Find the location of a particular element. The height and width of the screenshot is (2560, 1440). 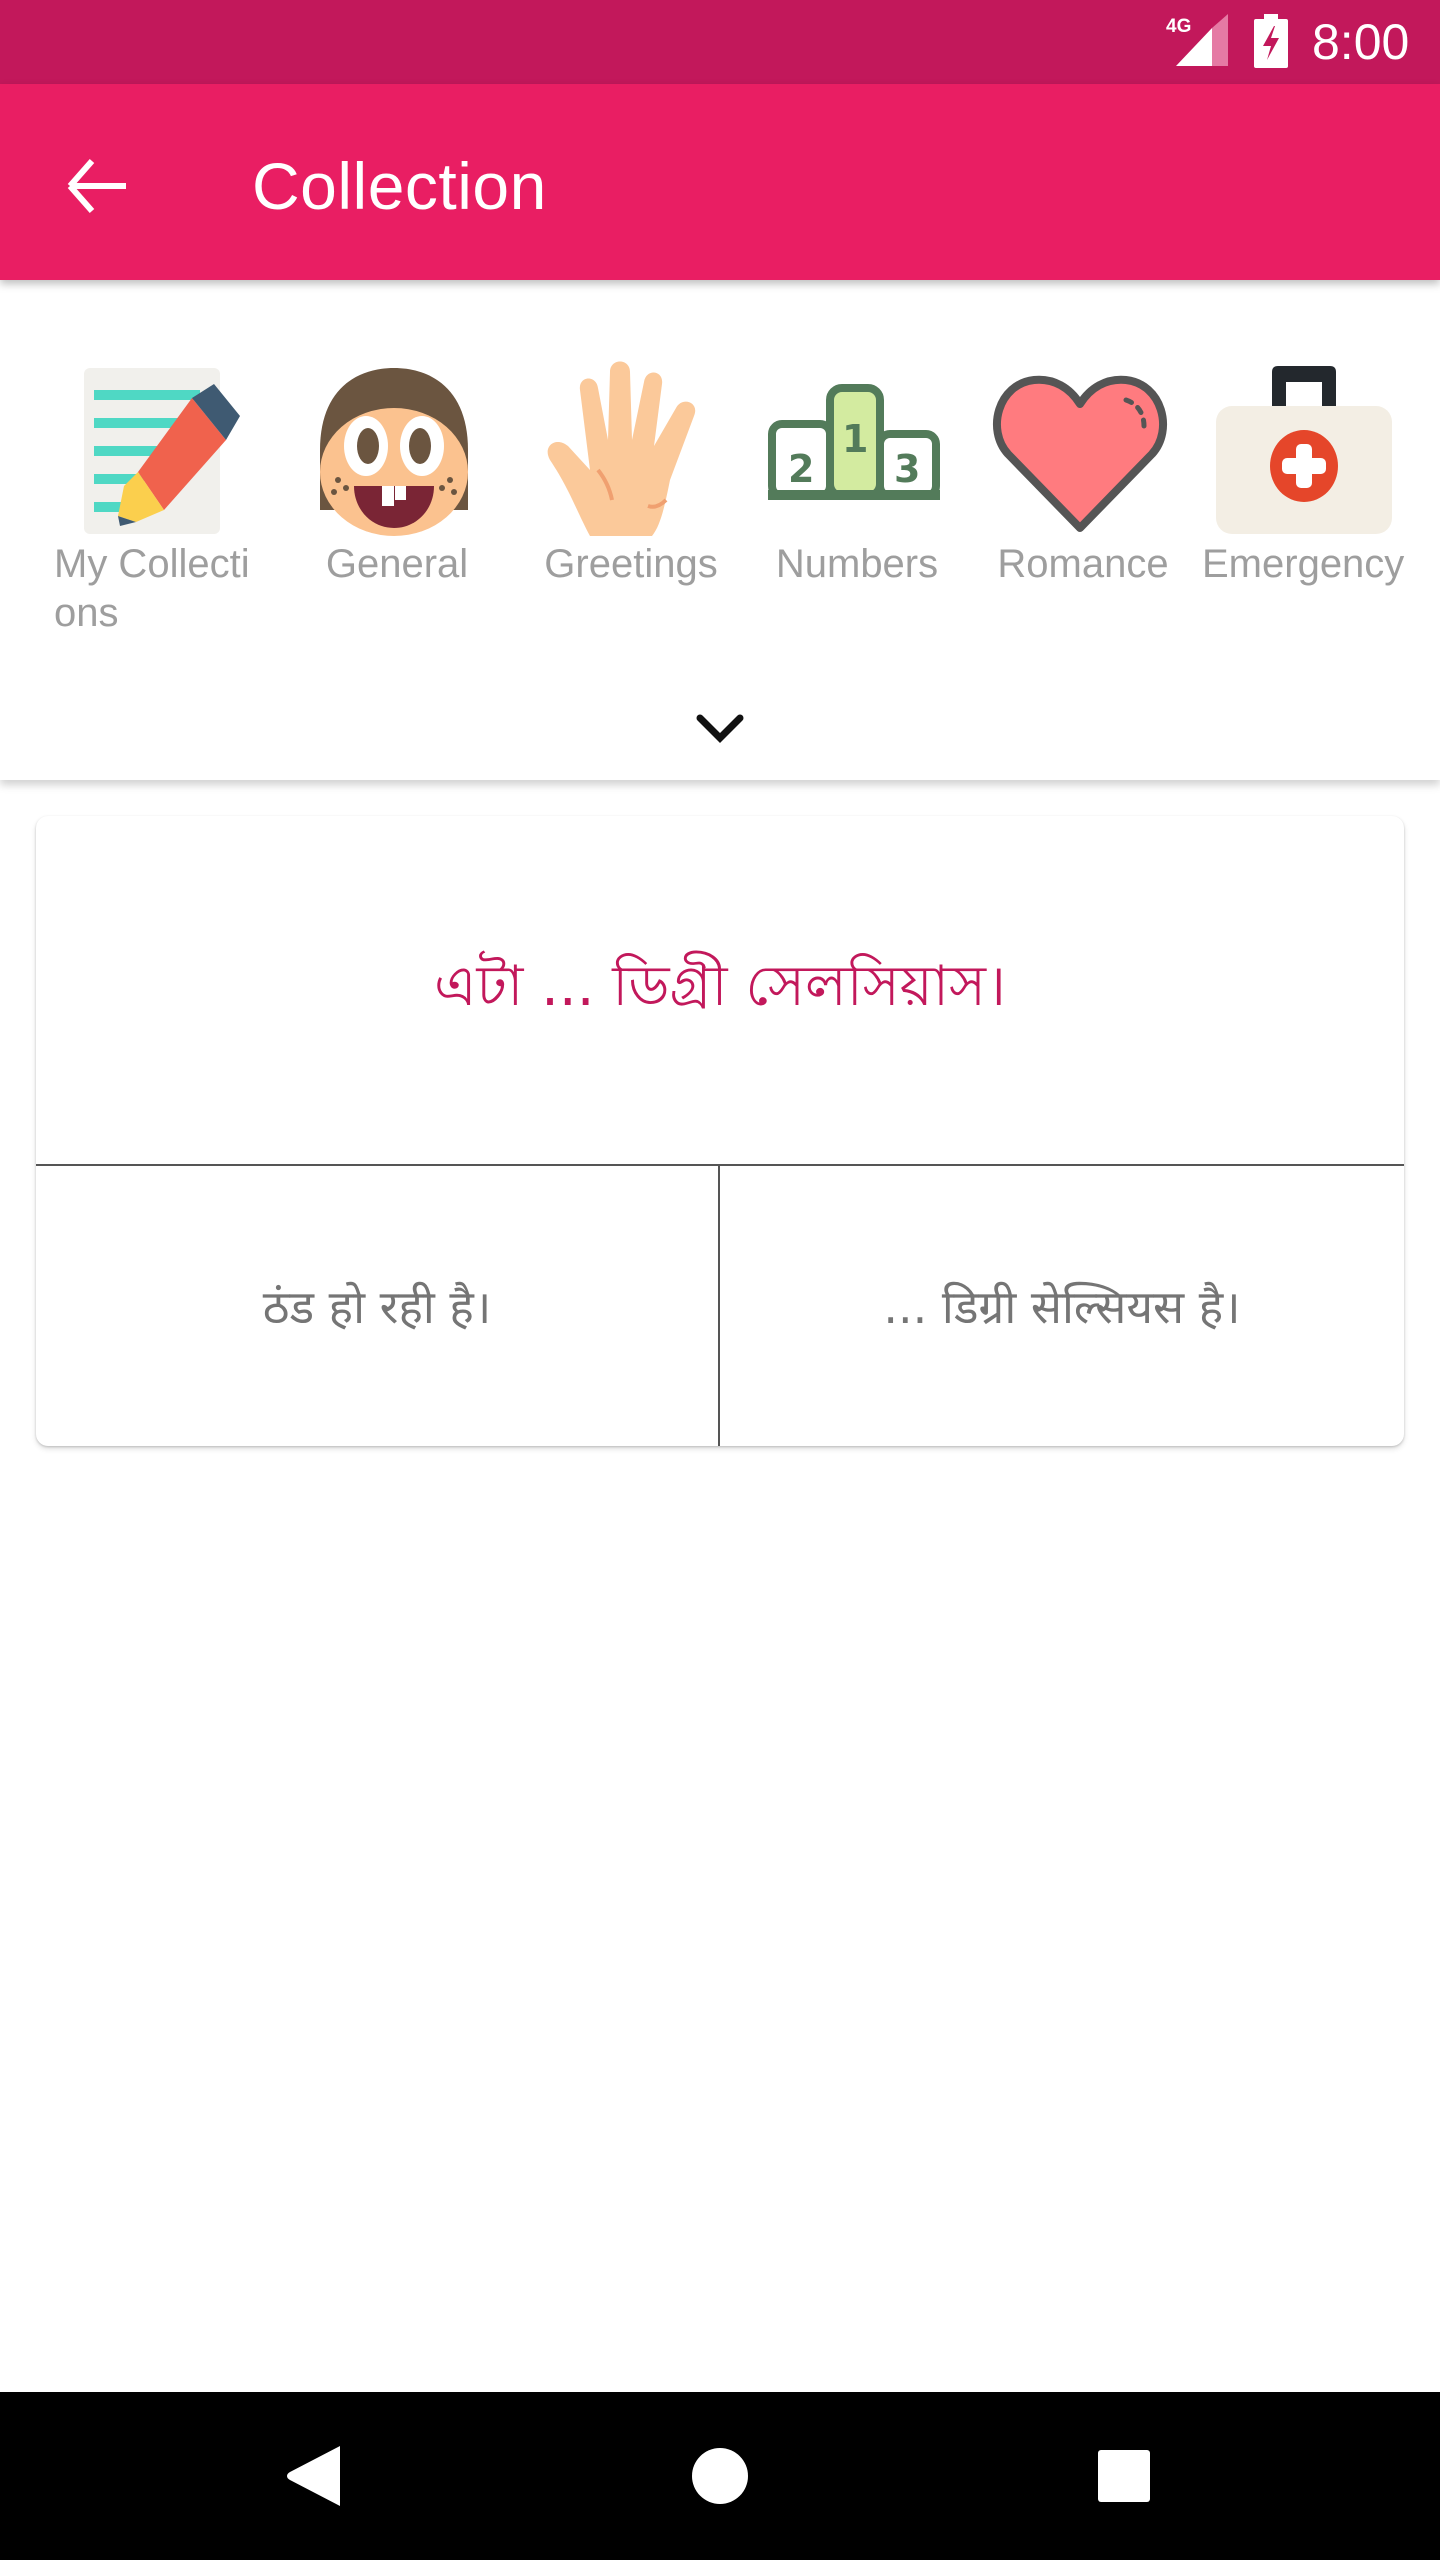

podium-123-icon: 2 1 3 is located at coordinates (854, 442).